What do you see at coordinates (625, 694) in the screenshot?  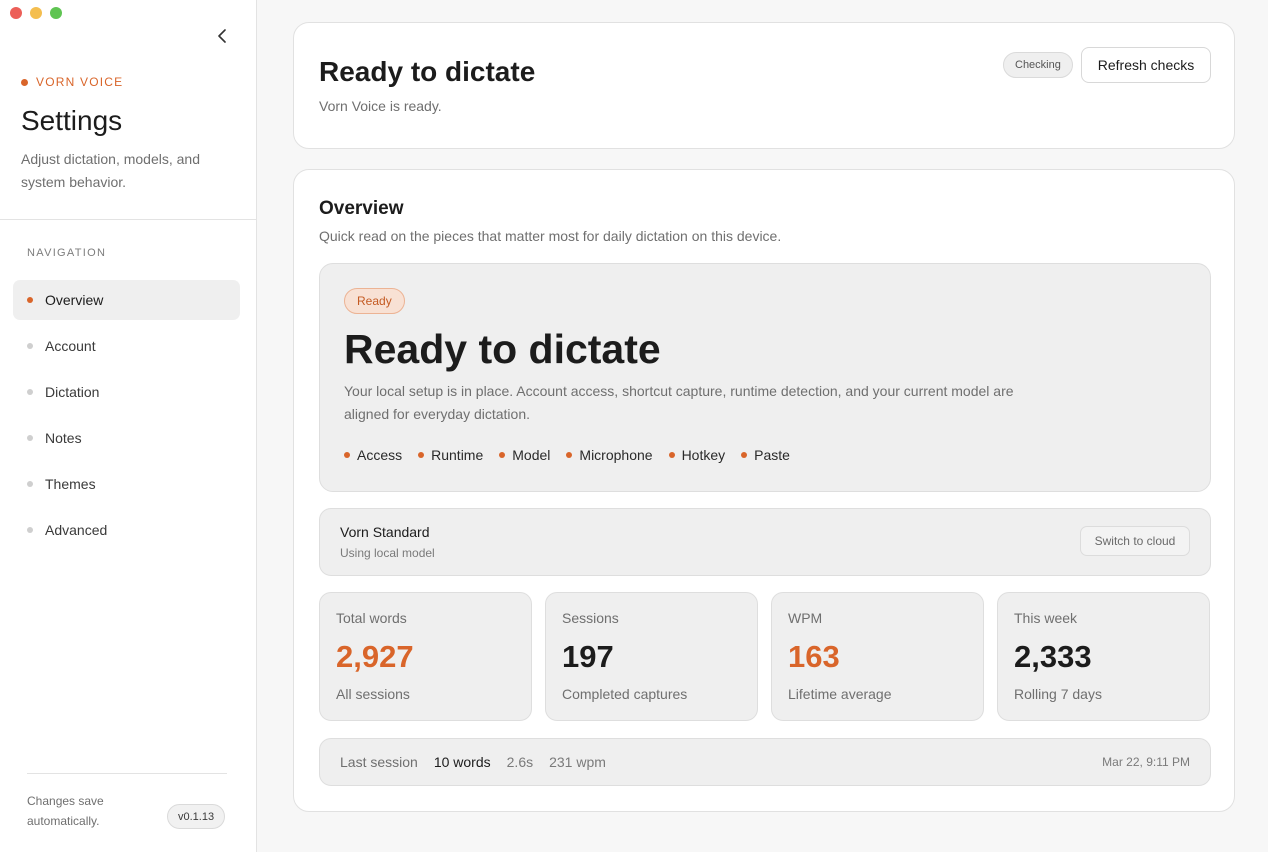 I see `stat-caption: Completed captures` at bounding box center [625, 694].